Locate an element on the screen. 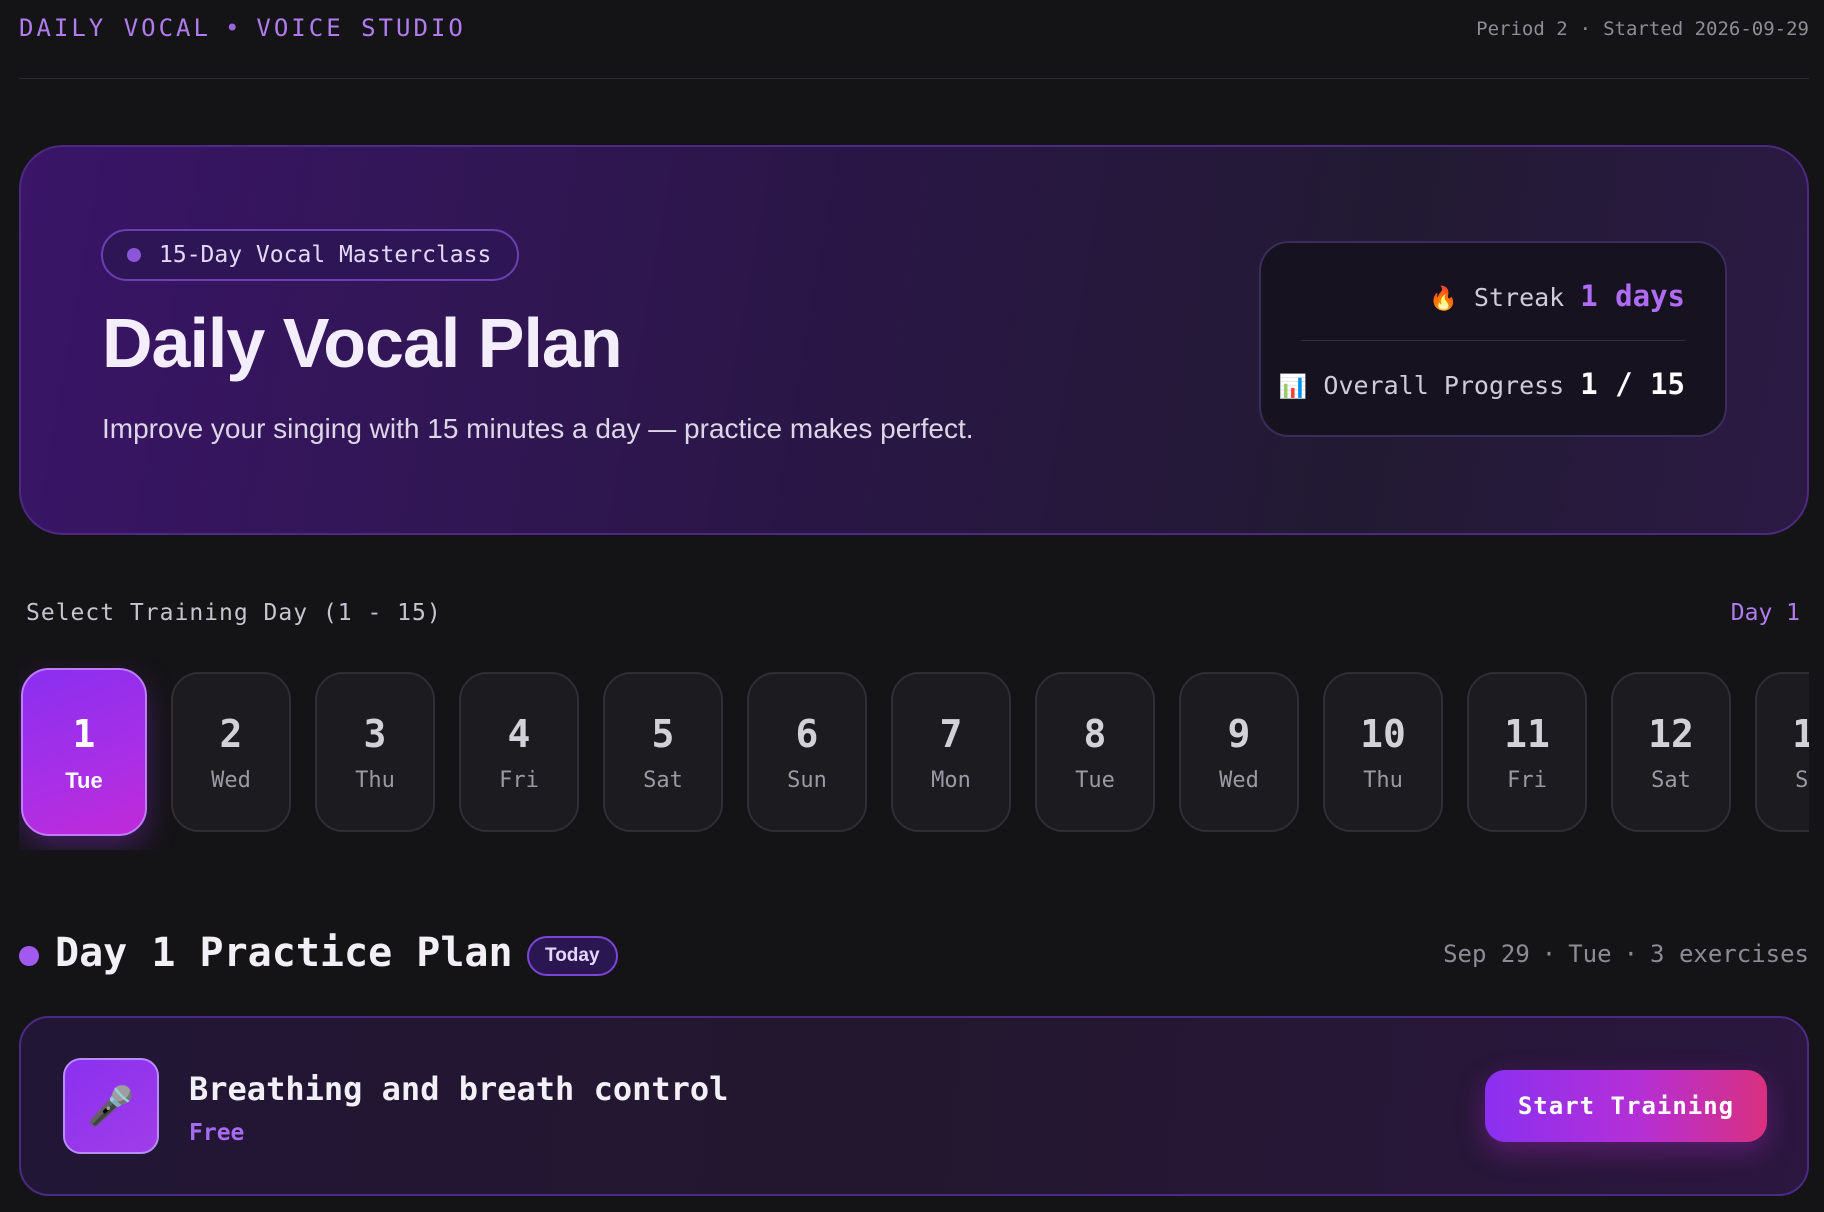  stats-divider is located at coordinates (1493, 340).